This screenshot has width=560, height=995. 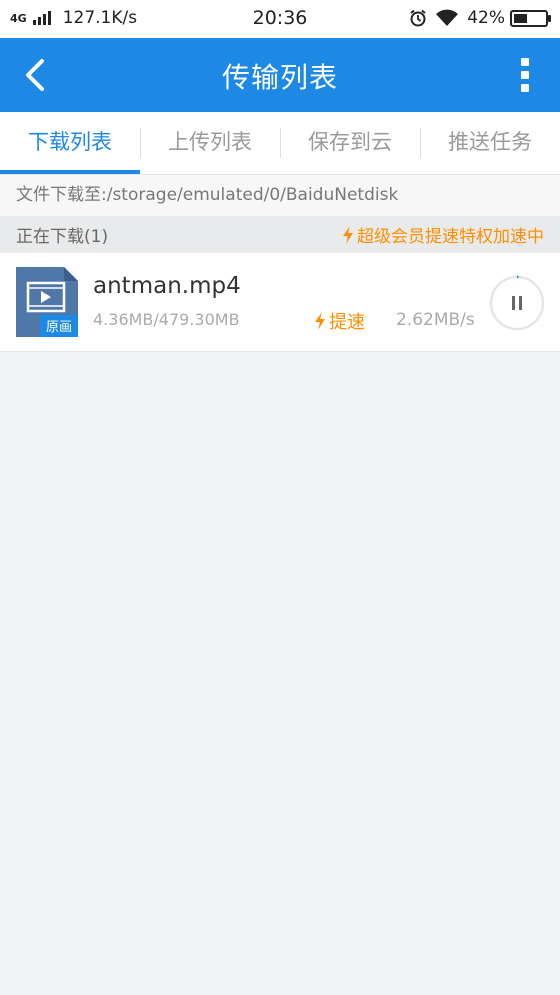 I want to click on pause-icon, so click(x=513, y=303).